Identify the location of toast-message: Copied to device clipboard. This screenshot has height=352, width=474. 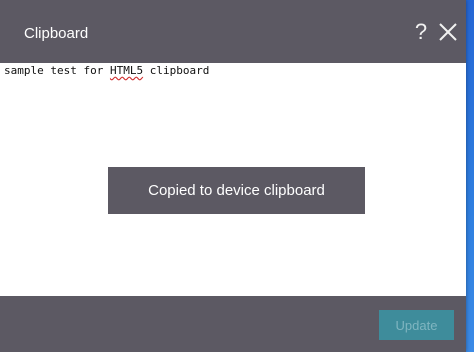
(236, 190).